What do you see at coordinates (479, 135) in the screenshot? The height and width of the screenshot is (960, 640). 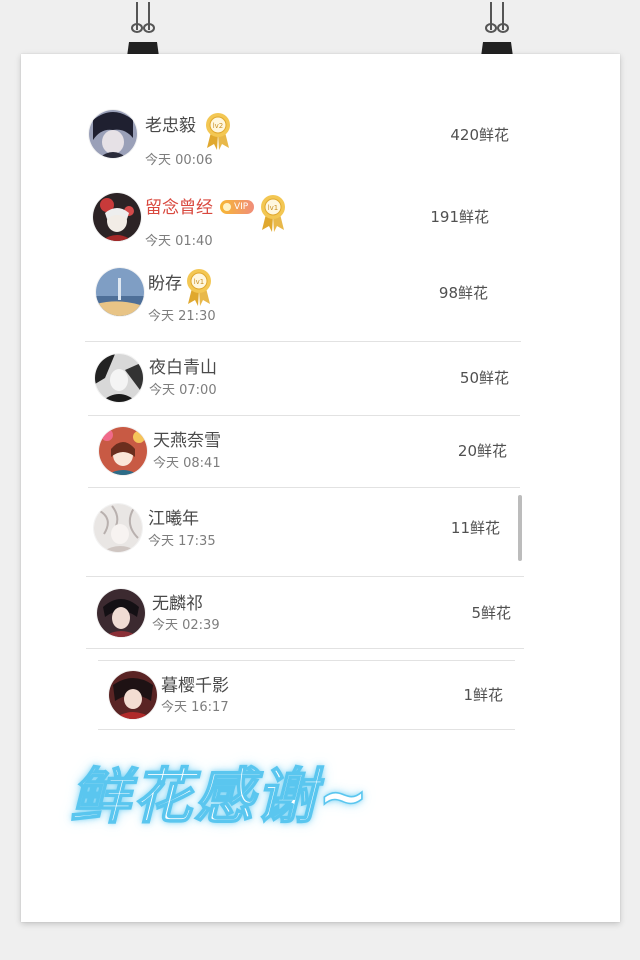 I see `flower-count: 420鲜花` at bounding box center [479, 135].